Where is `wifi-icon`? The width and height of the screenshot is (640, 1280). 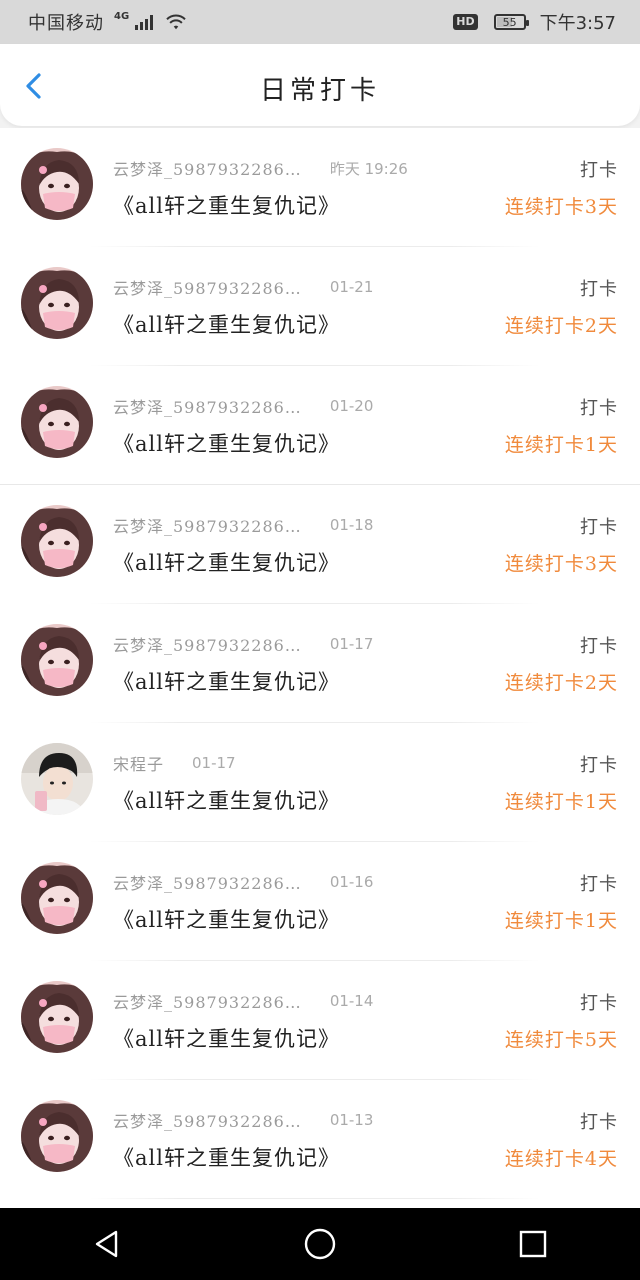
wifi-icon is located at coordinates (176, 22).